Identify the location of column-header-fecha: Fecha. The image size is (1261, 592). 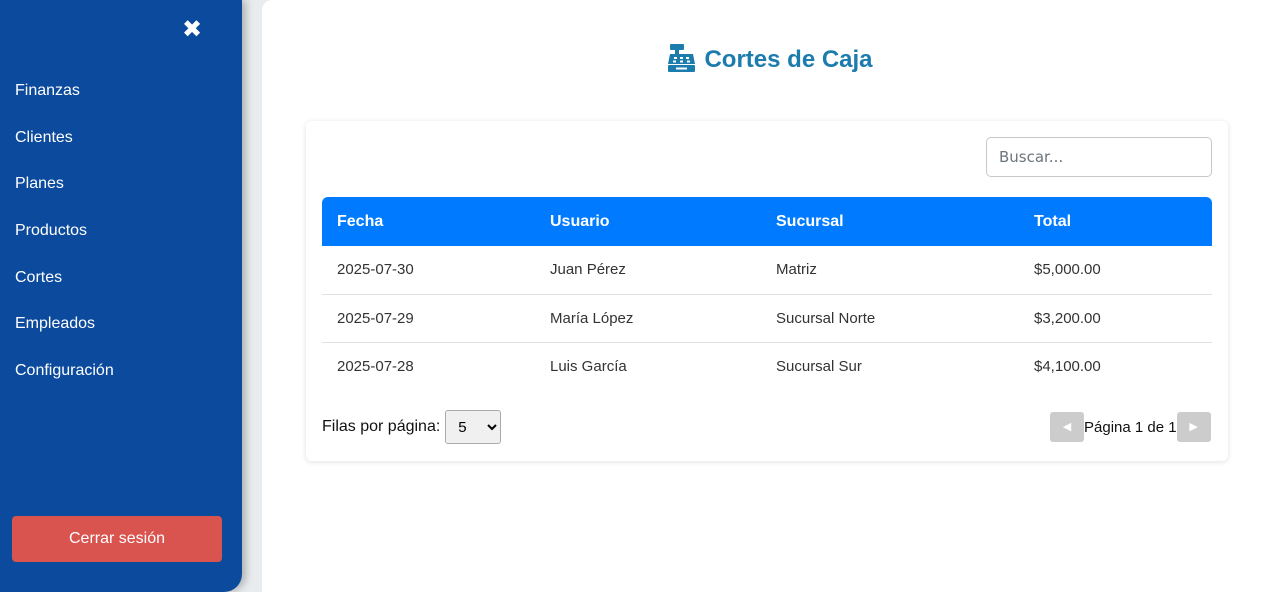
(428, 221).